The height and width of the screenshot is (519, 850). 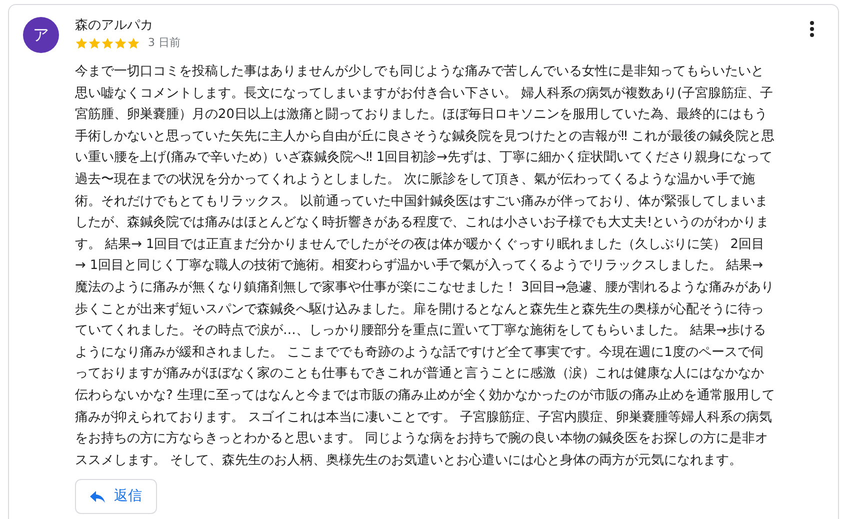 What do you see at coordinates (98, 497) in the screenshot?
I see `reply-icon` at bounding box center [98, 497].